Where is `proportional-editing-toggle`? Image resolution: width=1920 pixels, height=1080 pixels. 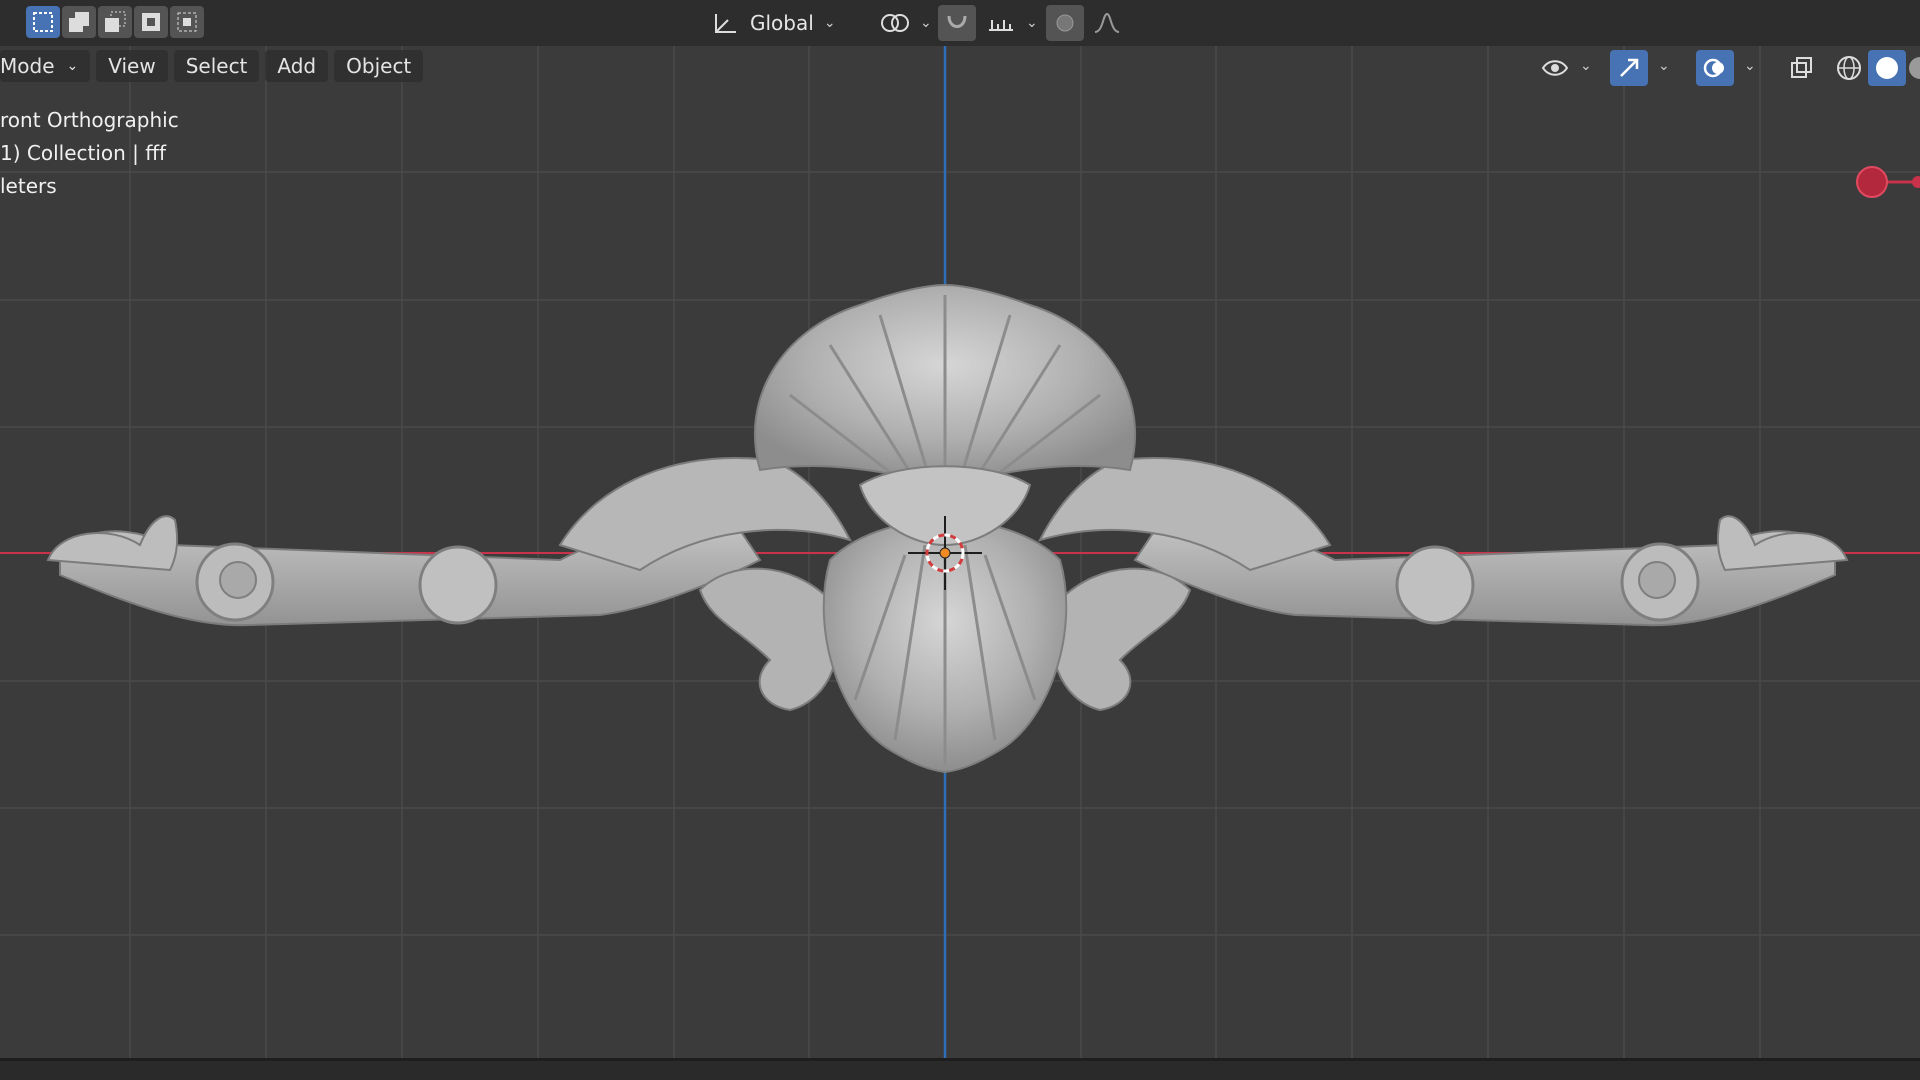
proportional-editing-toggle is located at coordinates (1065, 23).